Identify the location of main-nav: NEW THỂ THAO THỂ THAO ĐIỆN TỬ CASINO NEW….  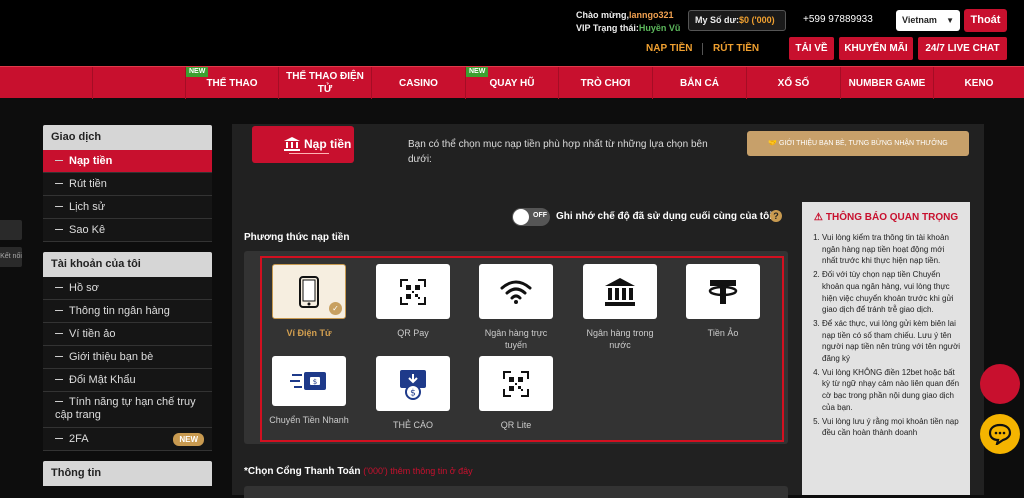
(512, 82).